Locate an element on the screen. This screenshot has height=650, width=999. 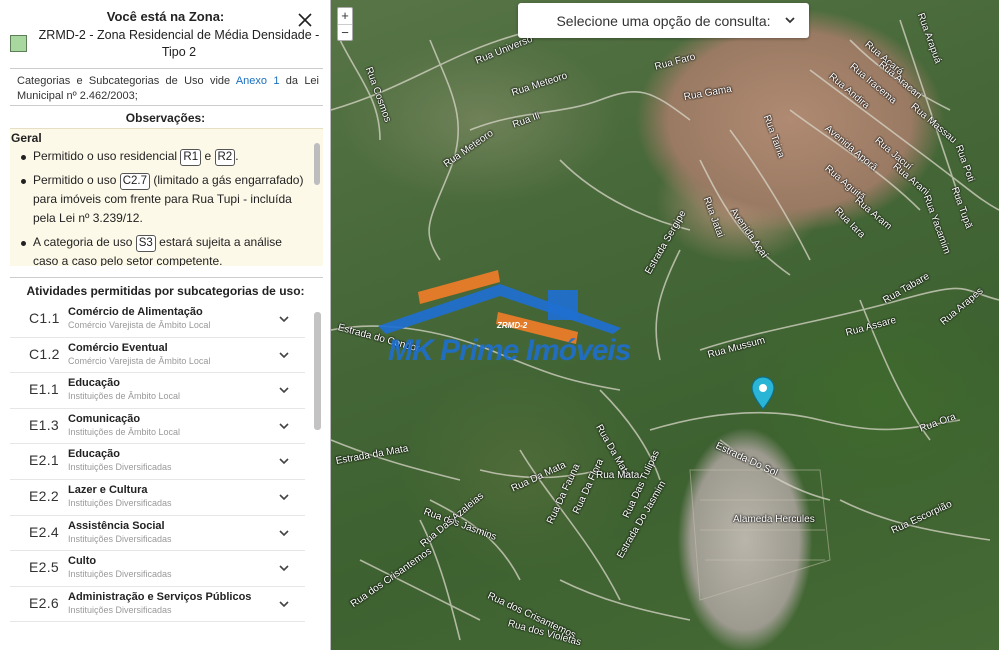
use-category-chip: R2 is located at coordinates (225, 157).